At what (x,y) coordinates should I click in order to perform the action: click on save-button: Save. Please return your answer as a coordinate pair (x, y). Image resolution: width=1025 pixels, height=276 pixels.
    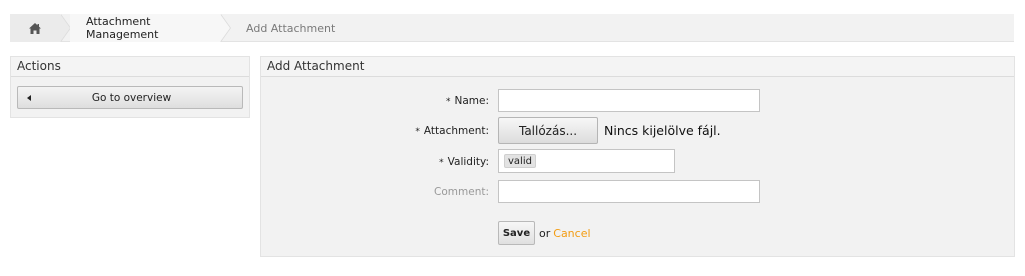
    Looking at the image, I should click on (516, 233).